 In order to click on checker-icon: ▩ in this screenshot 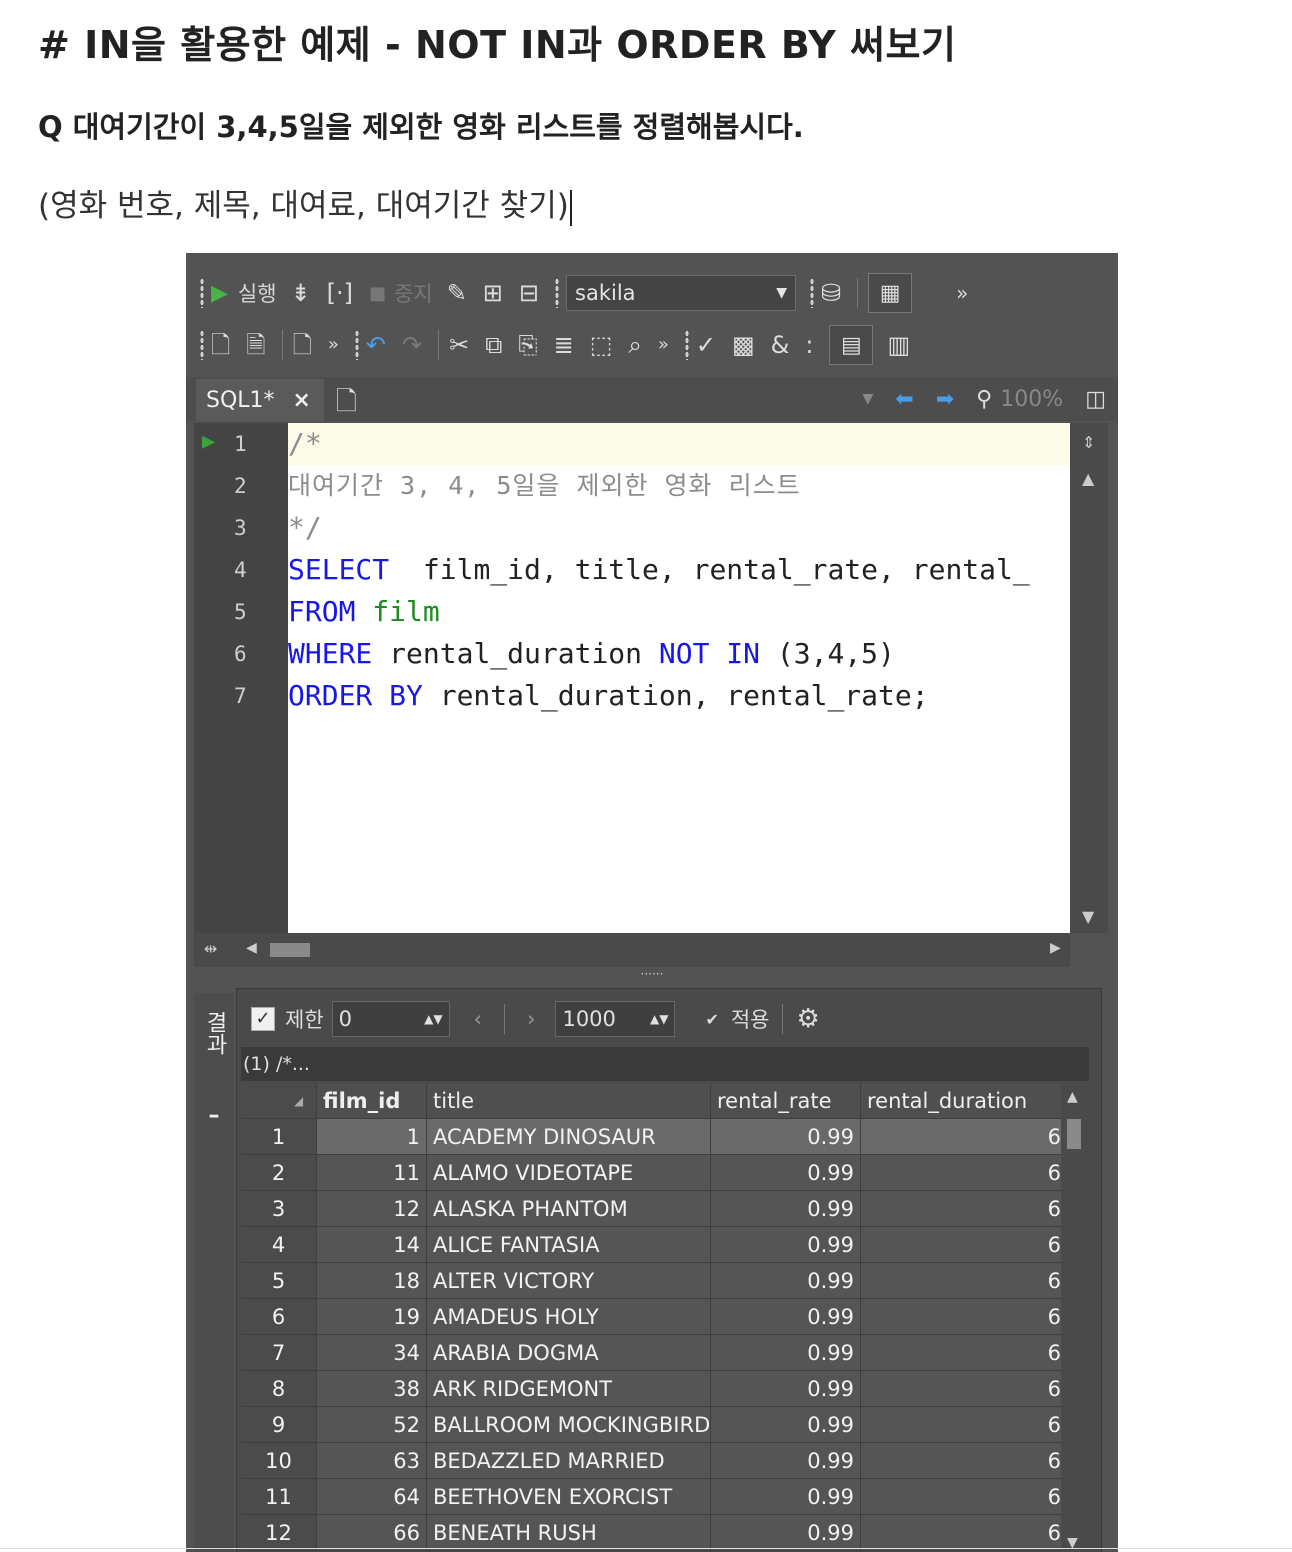, I will do `click(743, 345)`.